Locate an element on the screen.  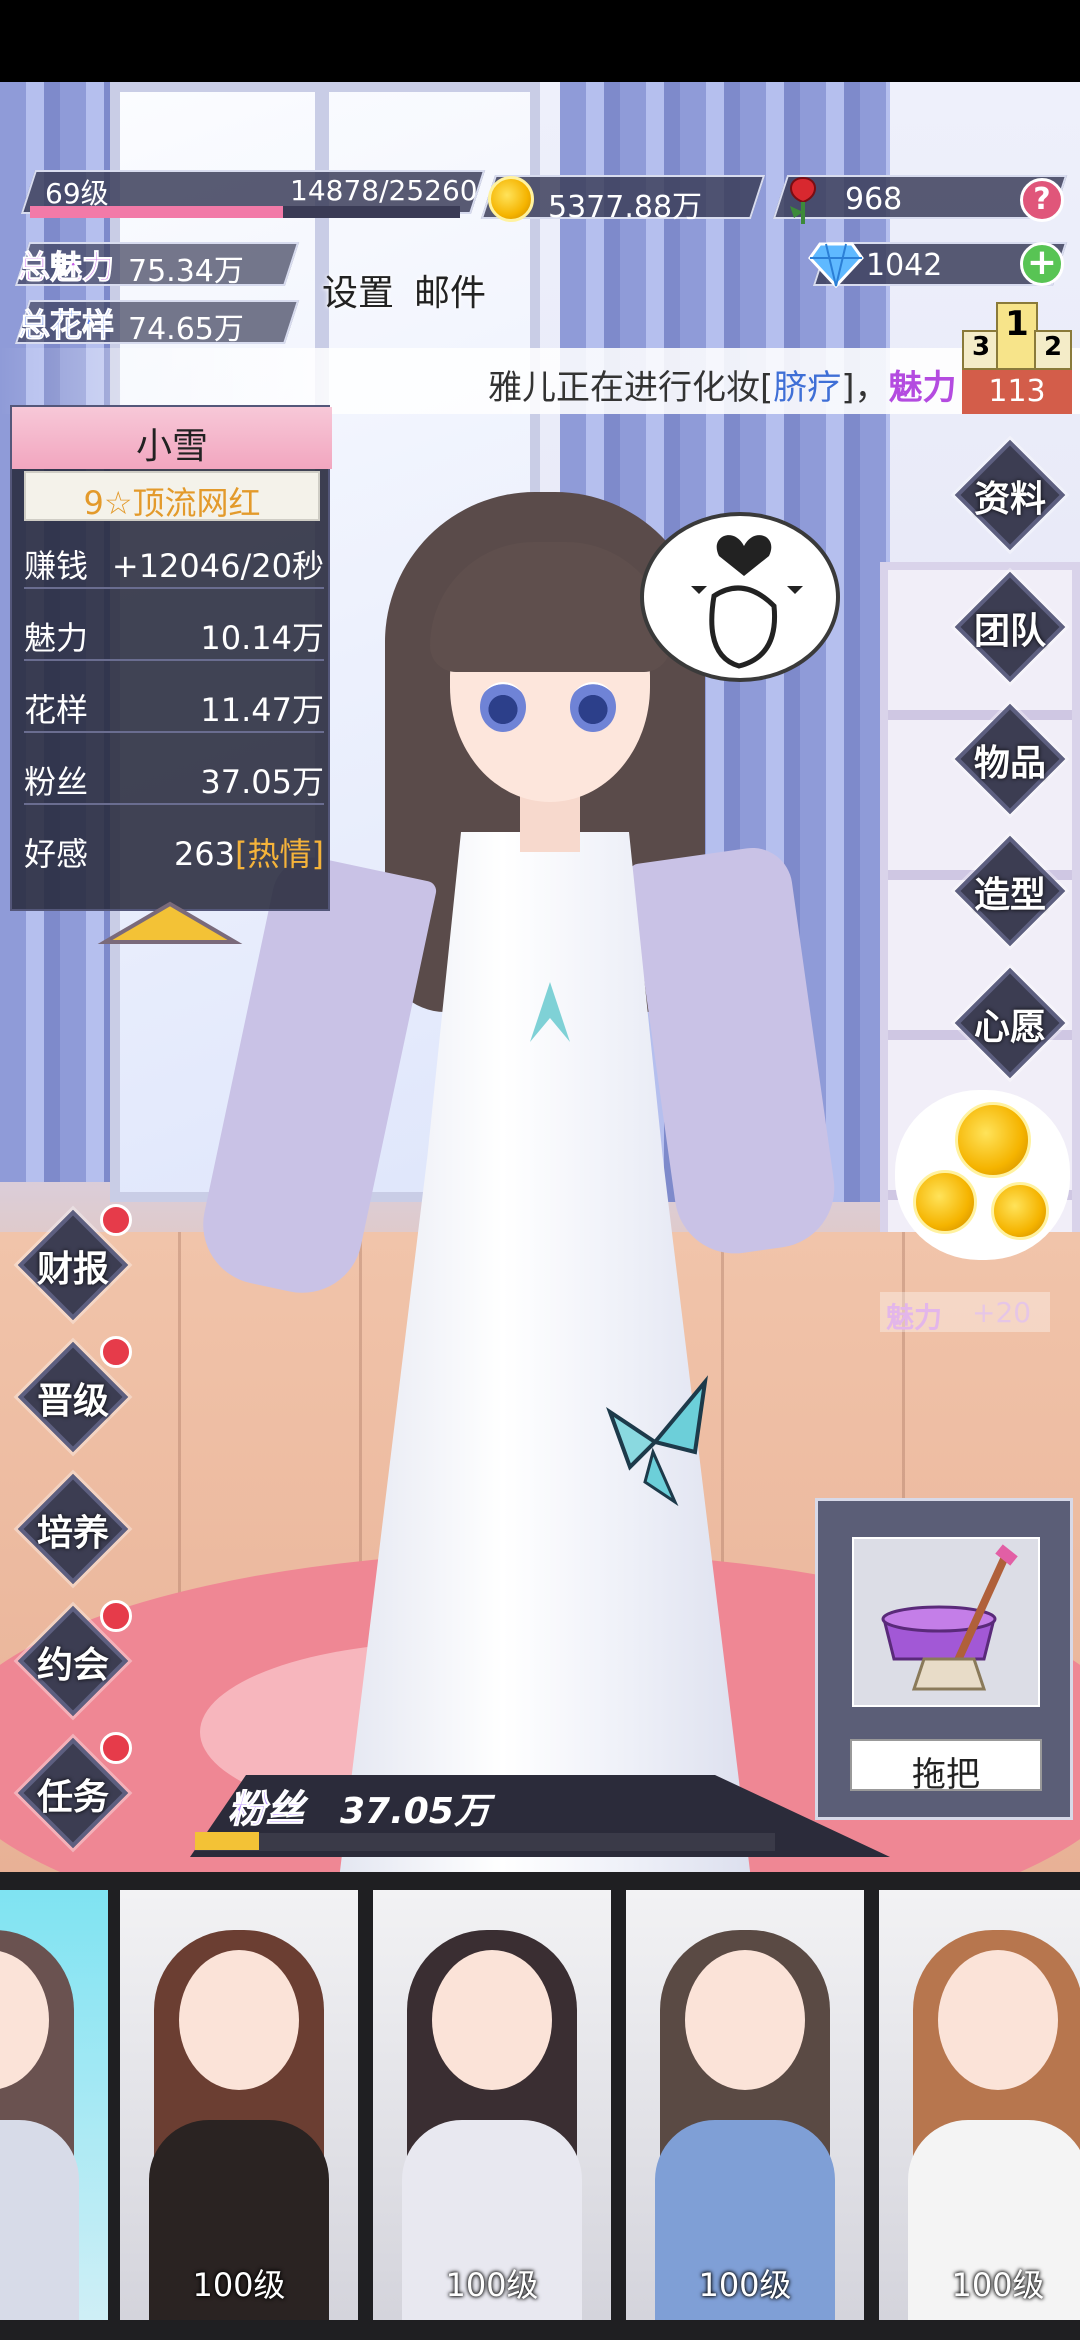
item-card: 拖把 is located at coordinates (944, 1659).